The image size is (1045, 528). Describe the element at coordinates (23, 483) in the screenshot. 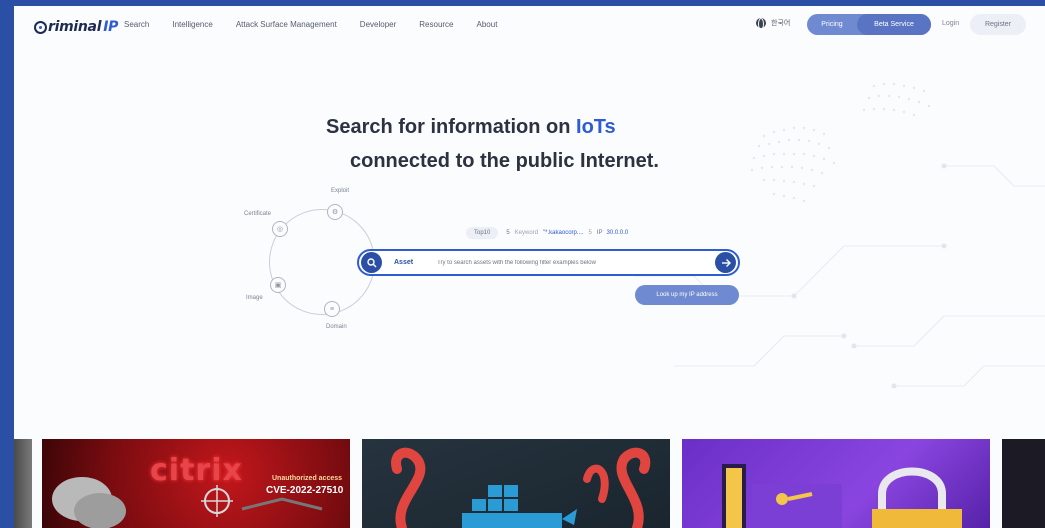

I see `carousel-card-partial-left` at that location.